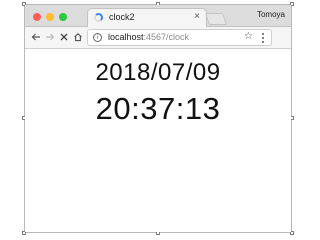 The width and height of the screenshot is (320, 240). Describe the element at coordinates (216, 19) in the screenshot. I see `new-tab-button` at that location.